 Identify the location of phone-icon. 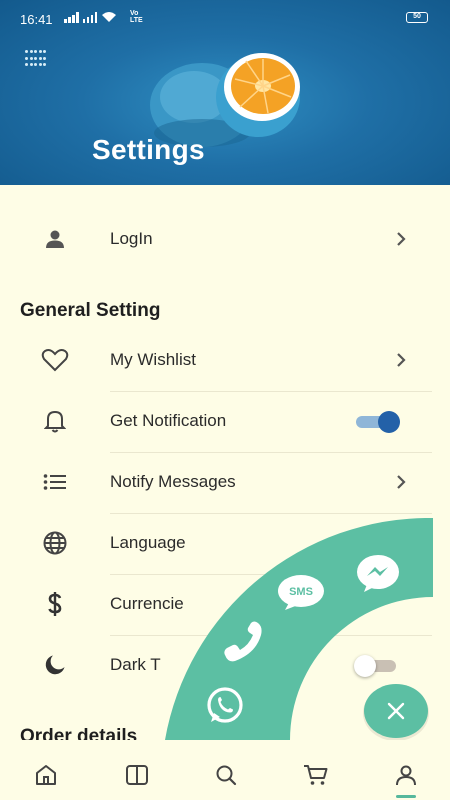
(244, 642).